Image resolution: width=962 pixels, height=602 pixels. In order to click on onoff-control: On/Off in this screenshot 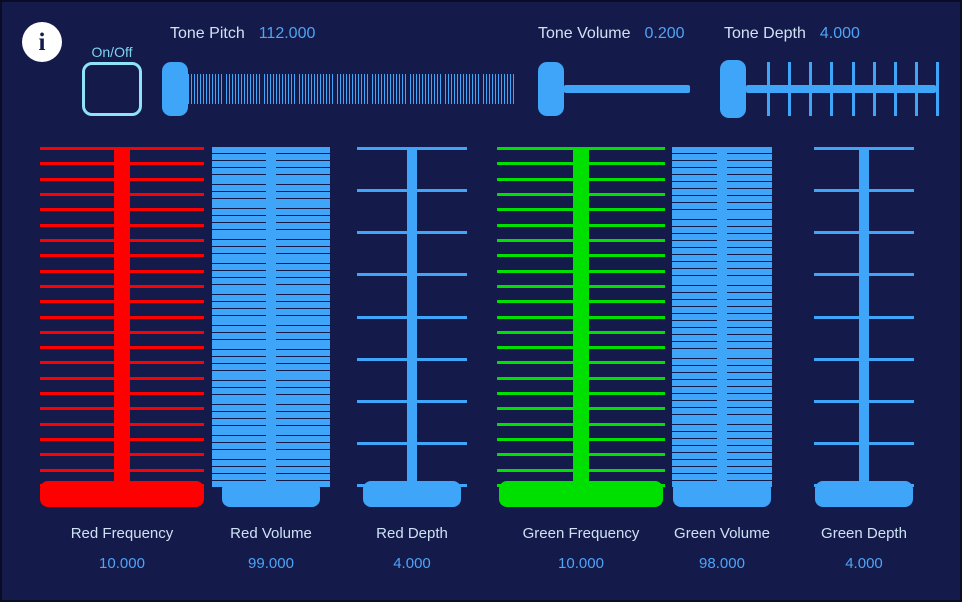, I will do `click(112, 80)`.